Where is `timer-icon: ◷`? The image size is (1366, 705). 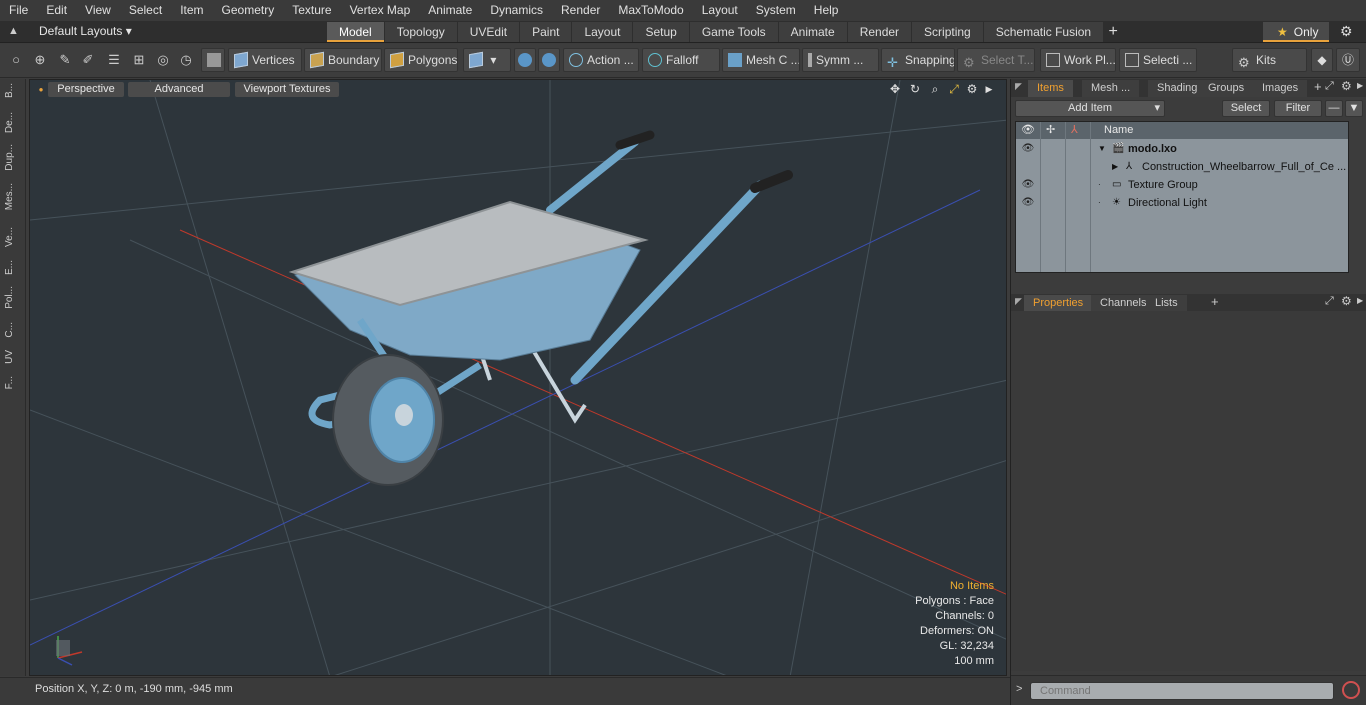
timer-icon: ◷ is located at coordinates (186, 60).